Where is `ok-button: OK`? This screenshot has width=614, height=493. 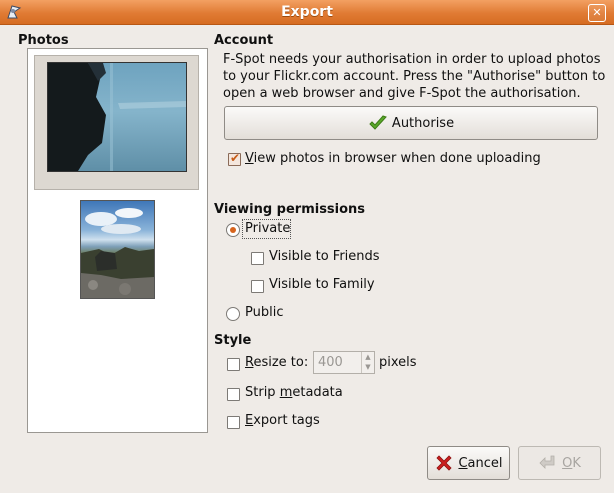
ok-button: OK is located at coordinates (559, 463).